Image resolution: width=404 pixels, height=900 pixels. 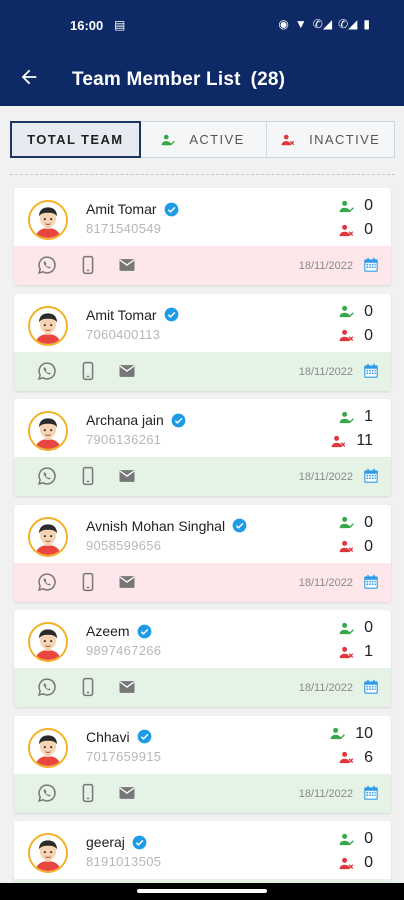 I want to click on member-name-text: Azeem, so click(x=108, y=631).